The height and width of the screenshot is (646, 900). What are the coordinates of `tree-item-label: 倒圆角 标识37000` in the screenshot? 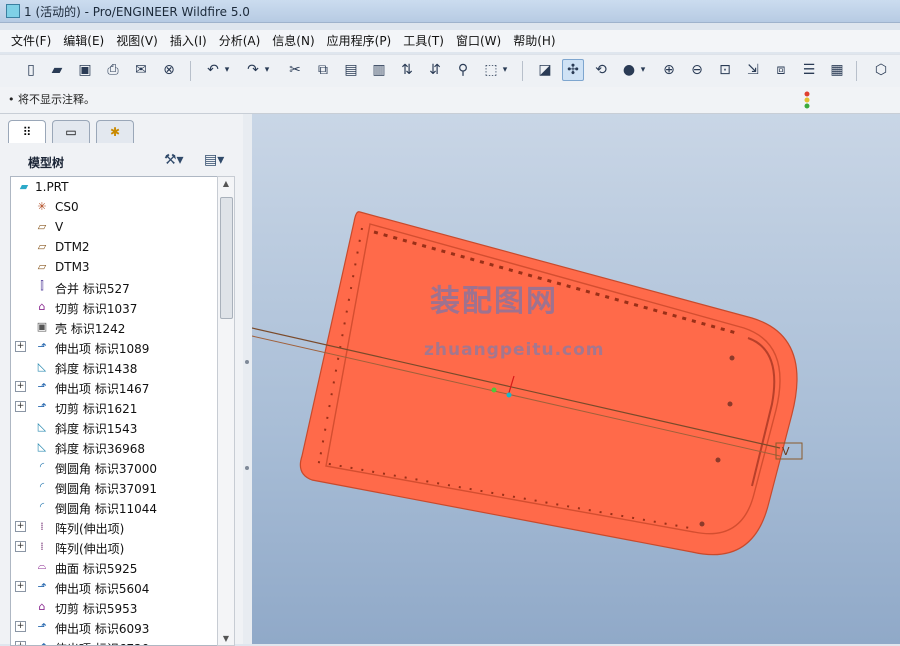 It's located at (106, 469).